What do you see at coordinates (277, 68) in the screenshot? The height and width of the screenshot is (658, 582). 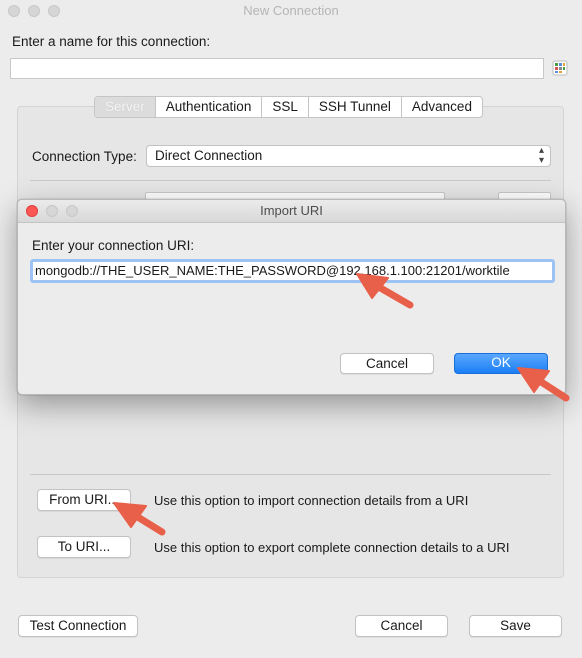 I see `connection-name-input` at bounding box center [277, 68].